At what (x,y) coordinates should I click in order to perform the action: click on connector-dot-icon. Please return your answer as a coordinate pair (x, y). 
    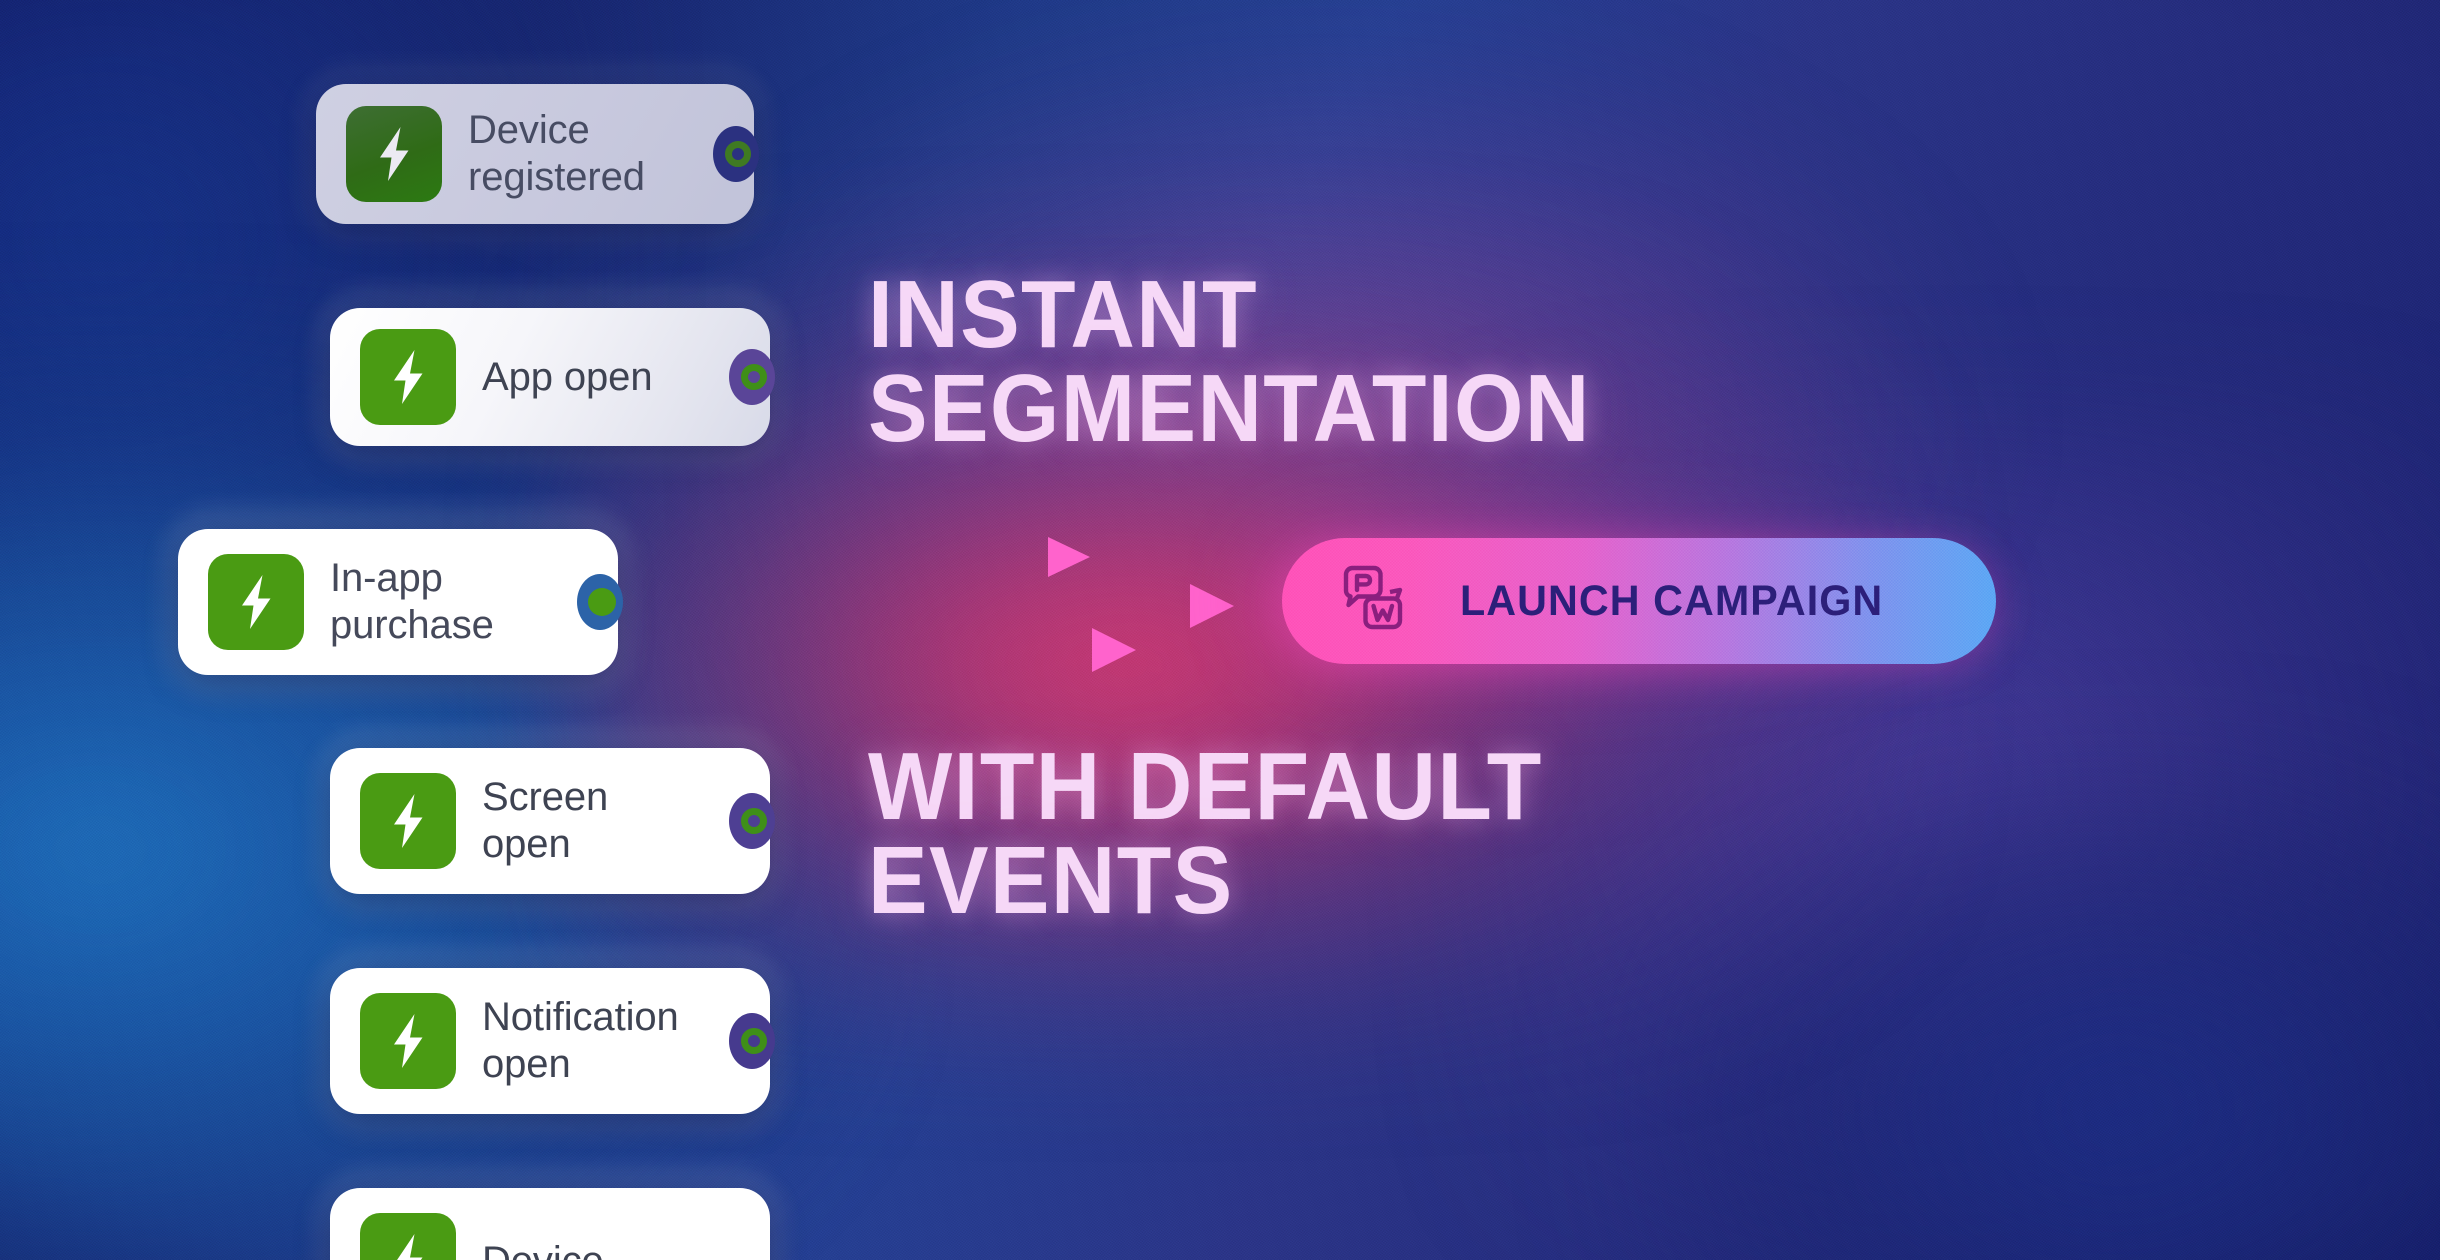
    Looking at the image, I should click on (602, 602).